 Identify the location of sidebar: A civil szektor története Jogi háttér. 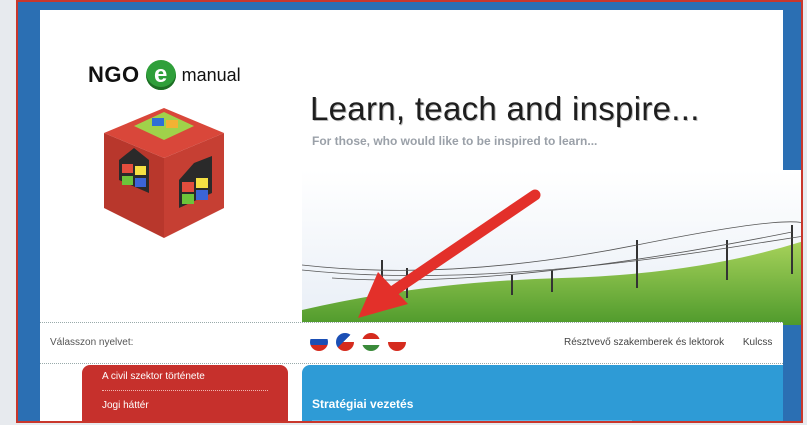
(185, 393).